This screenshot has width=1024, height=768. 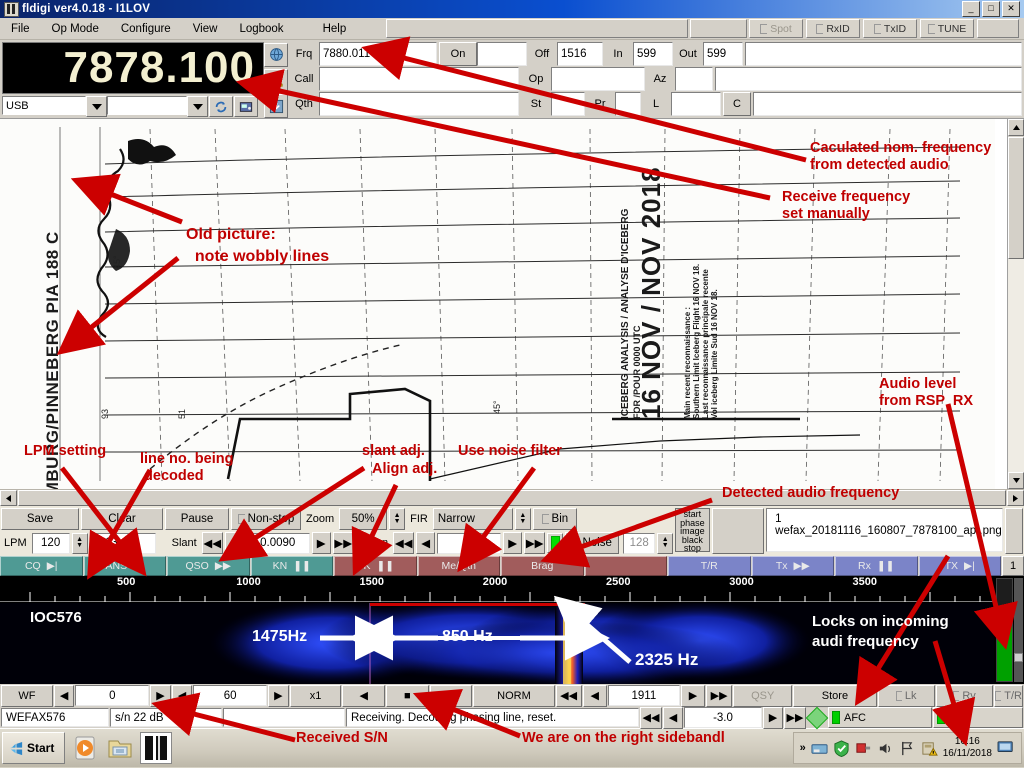 What do you see at coordinates (205, 29) in the screenshot?
I see `menu-view: View` at bounding box center [205, 29].